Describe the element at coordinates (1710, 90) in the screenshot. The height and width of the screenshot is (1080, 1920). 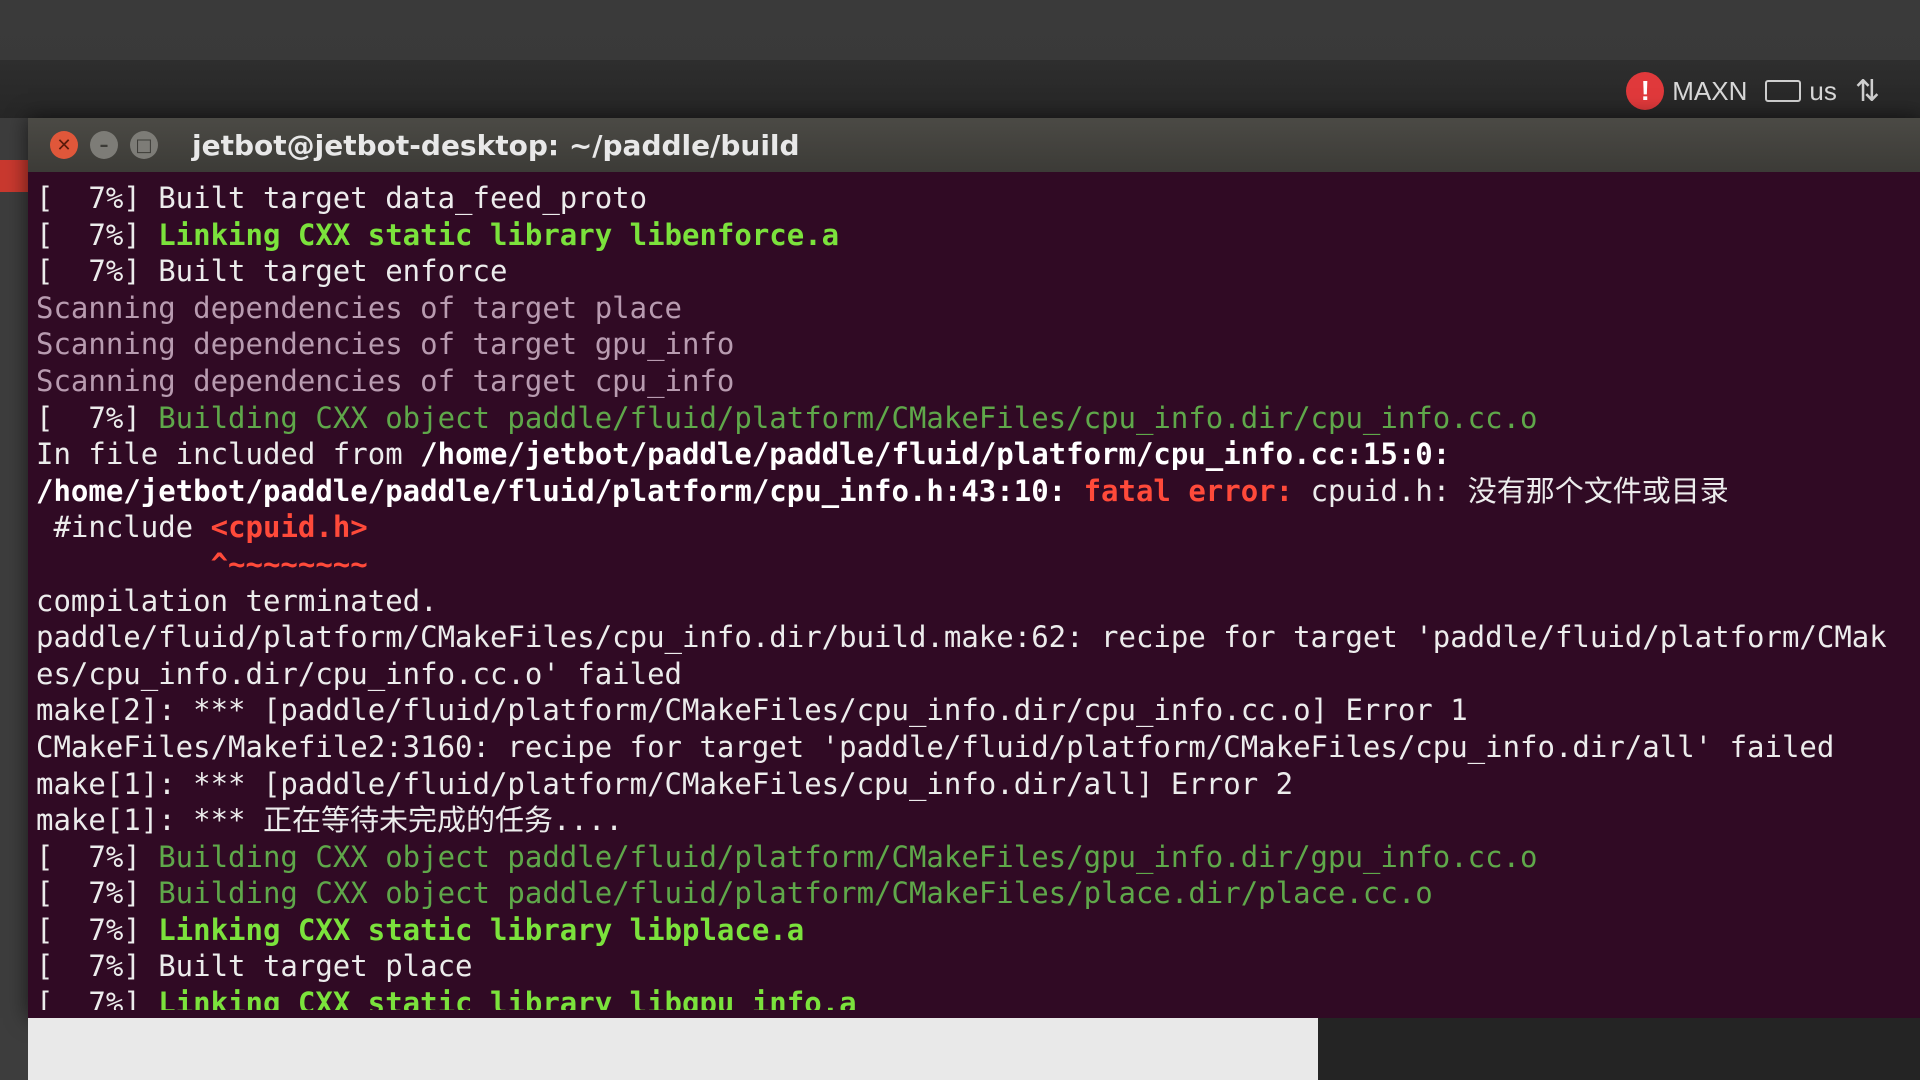
I see `power-mode-label: MAXN` at that location.